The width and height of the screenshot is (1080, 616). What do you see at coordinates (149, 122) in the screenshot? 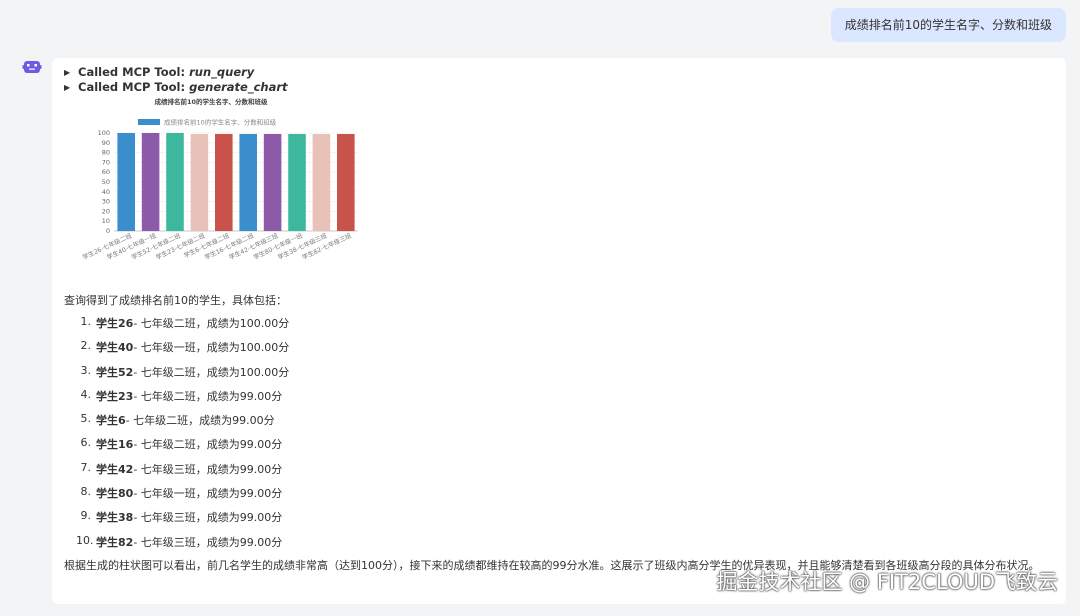
I see `legend-swatch` at bounding box center [149, 122].